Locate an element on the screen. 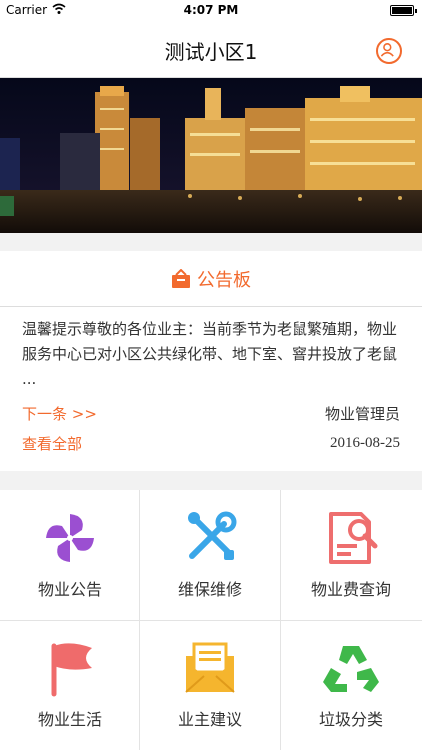 This screenshot has height=750, width=422. menu-owner-suggestion: 业主建议 is located at coordinates (210, 685).